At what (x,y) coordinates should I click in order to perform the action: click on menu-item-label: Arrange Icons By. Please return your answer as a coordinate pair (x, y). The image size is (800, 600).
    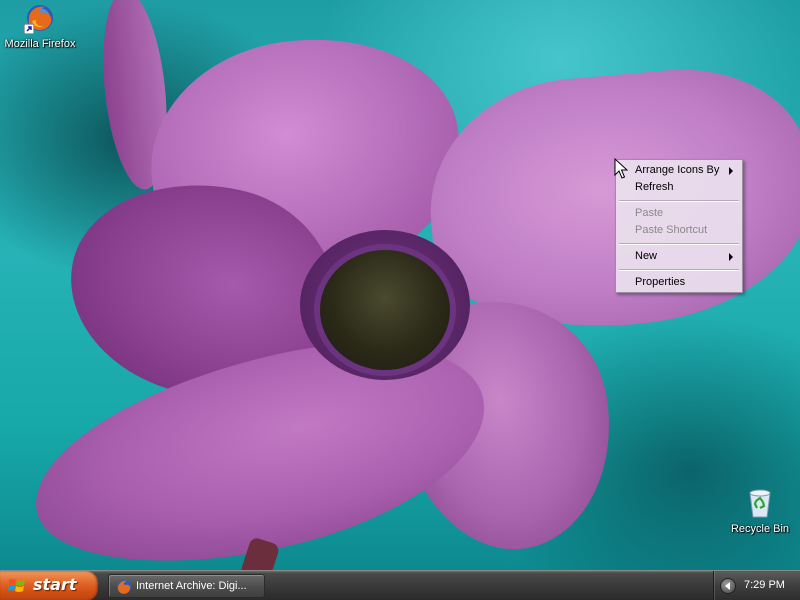
    Looking at the image, I should click on (677, 170).